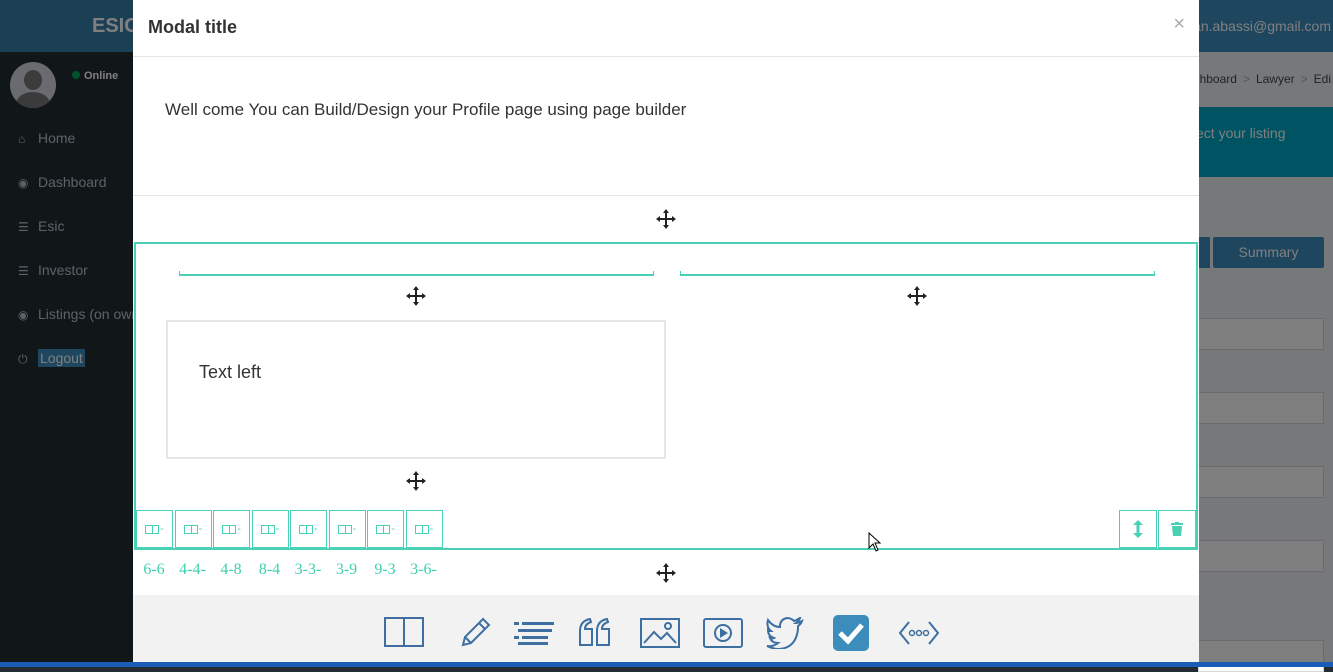 The image size is (1333, 672). Describe the element at coordinates (1138, 529) in the screenshot. I see `move-vertical-icon` at that location.